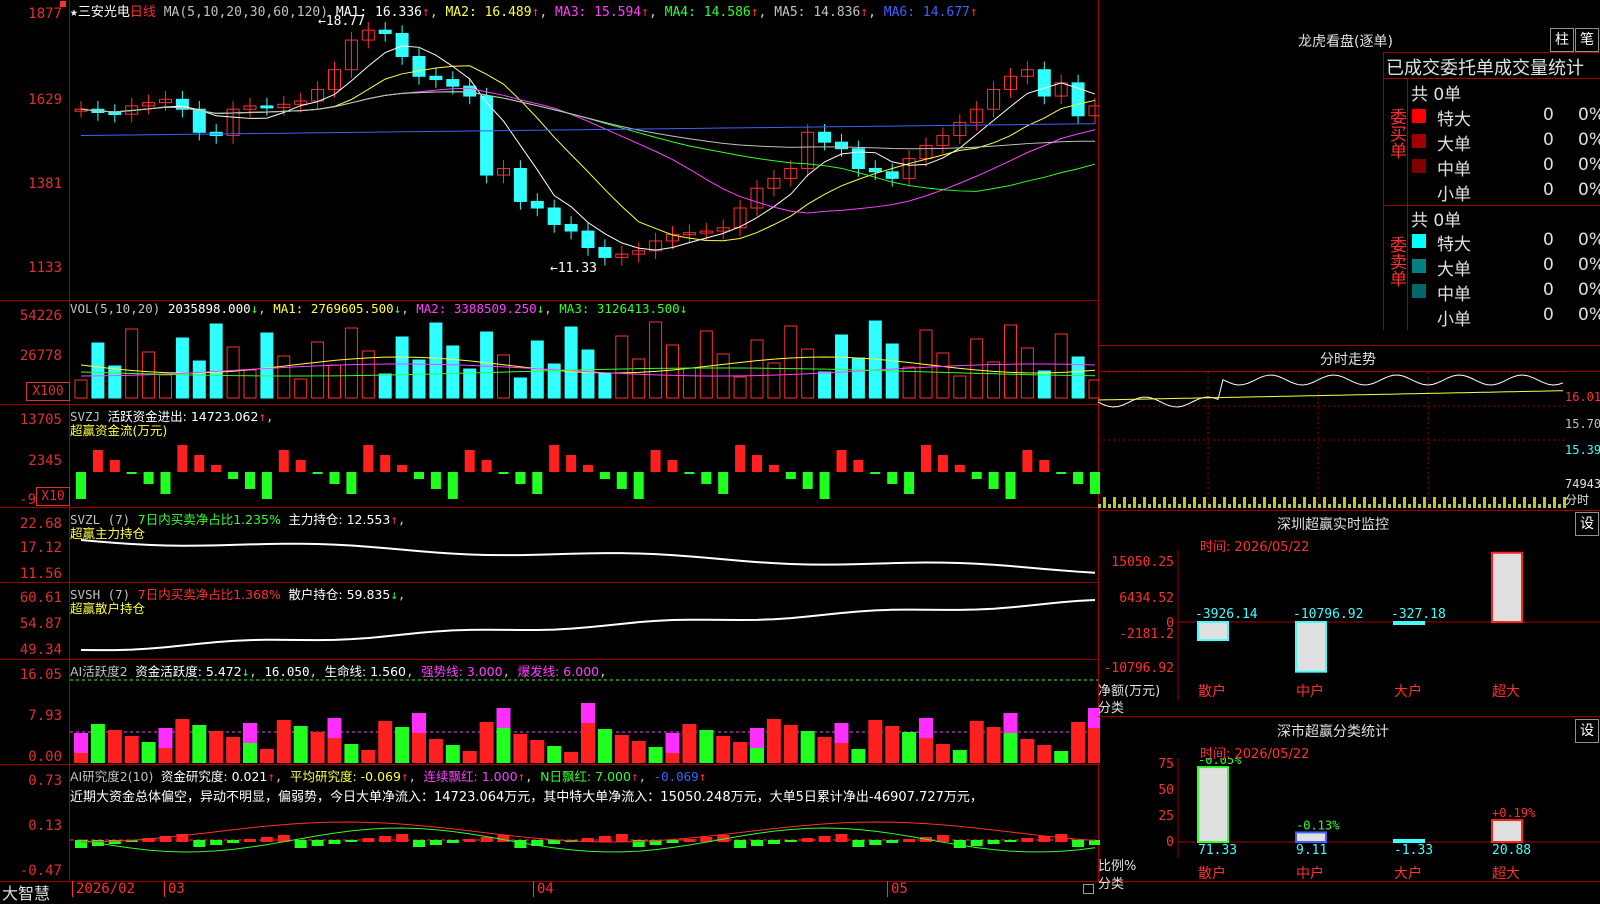 This screenshot has height=904, width=1600. I want to click on sz-class-settings-button: 设, so click(1587, 731).